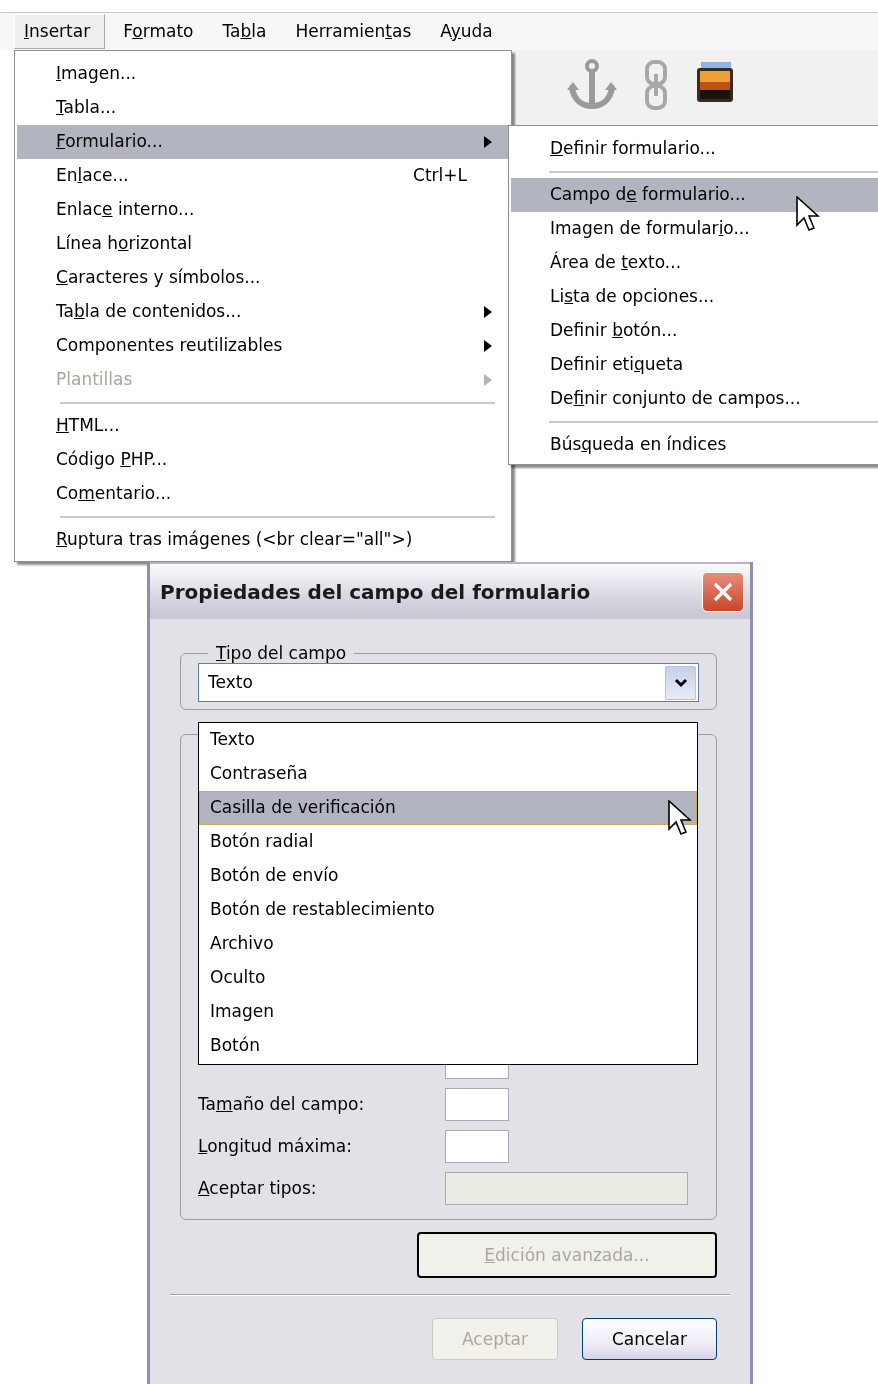 This screenshot has width=878, height=1384. What do you see at coordinates (282, 1104) in the screenshot?
I see `field-label: Tamaño del campo:` at bounding box center [282, 1104].